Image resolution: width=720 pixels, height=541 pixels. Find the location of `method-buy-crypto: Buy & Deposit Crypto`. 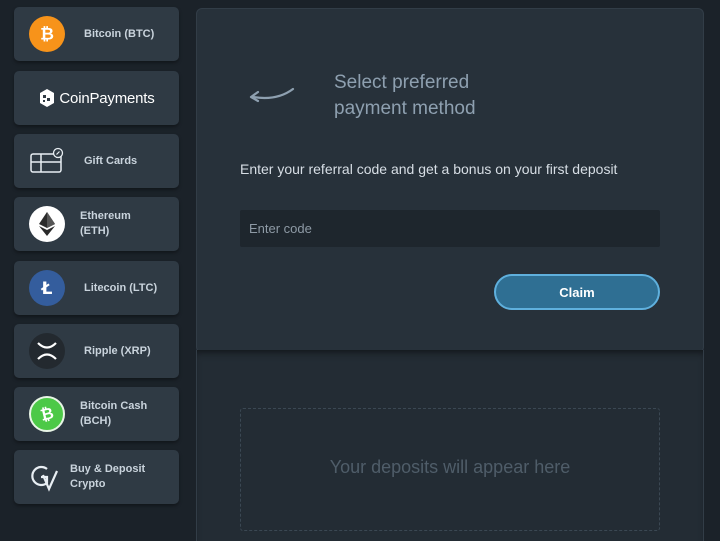

method-buy-crypto: Buy & Deposit Crypto is located at coordinates (96, 477).